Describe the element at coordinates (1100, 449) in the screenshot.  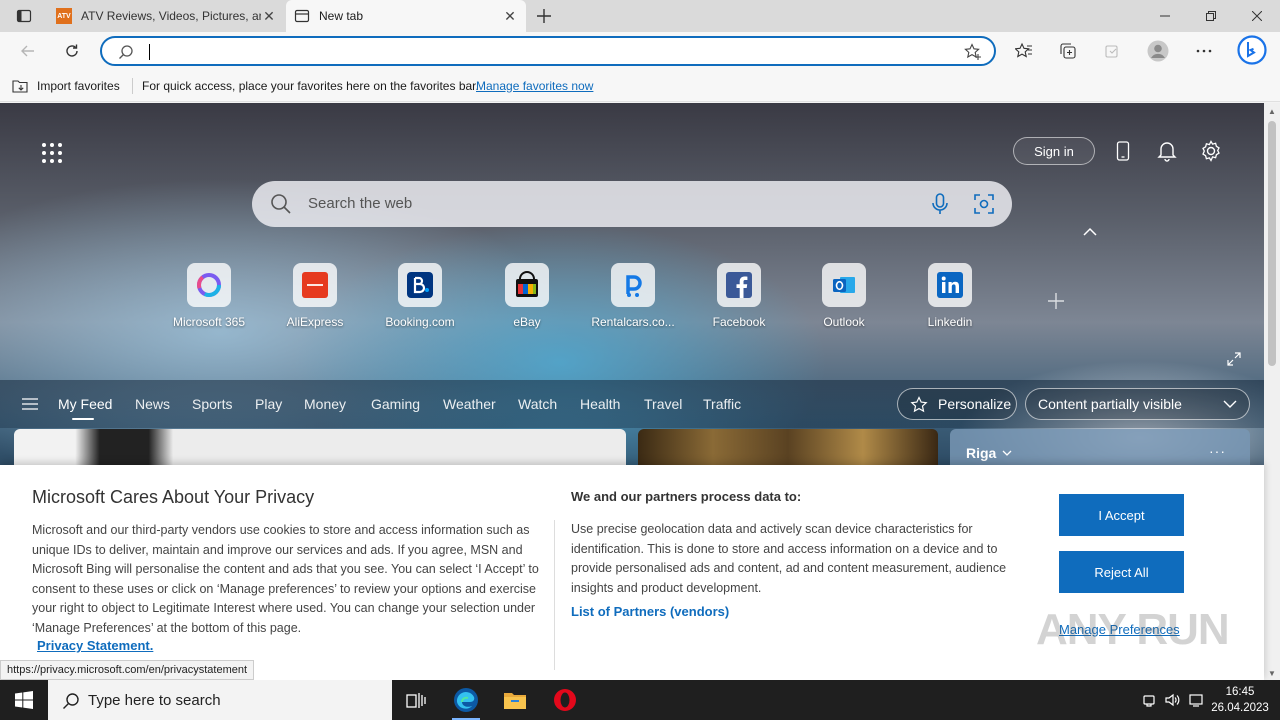
I see `weather-card: Riga ···` at that location.